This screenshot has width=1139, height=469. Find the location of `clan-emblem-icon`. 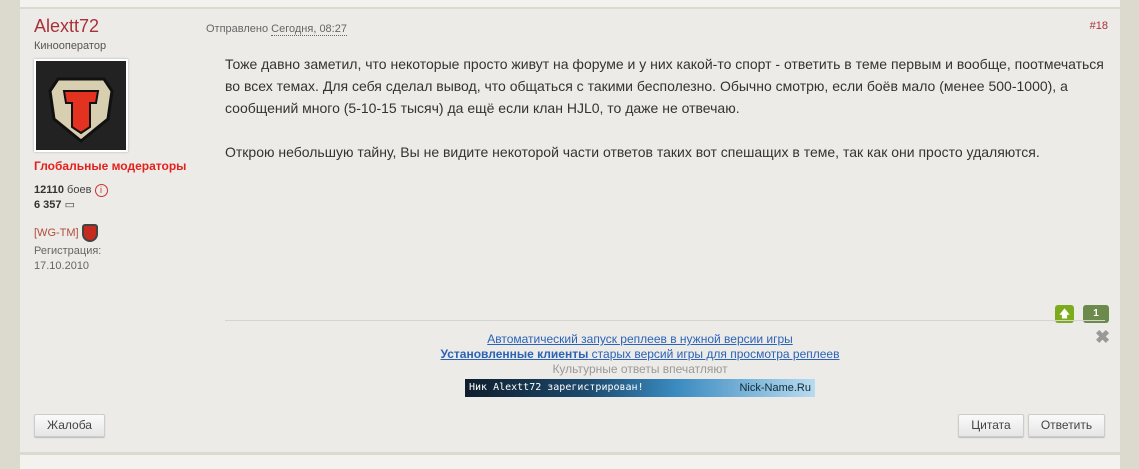

clan-emblem-icon is located at coordinates (89, 233).